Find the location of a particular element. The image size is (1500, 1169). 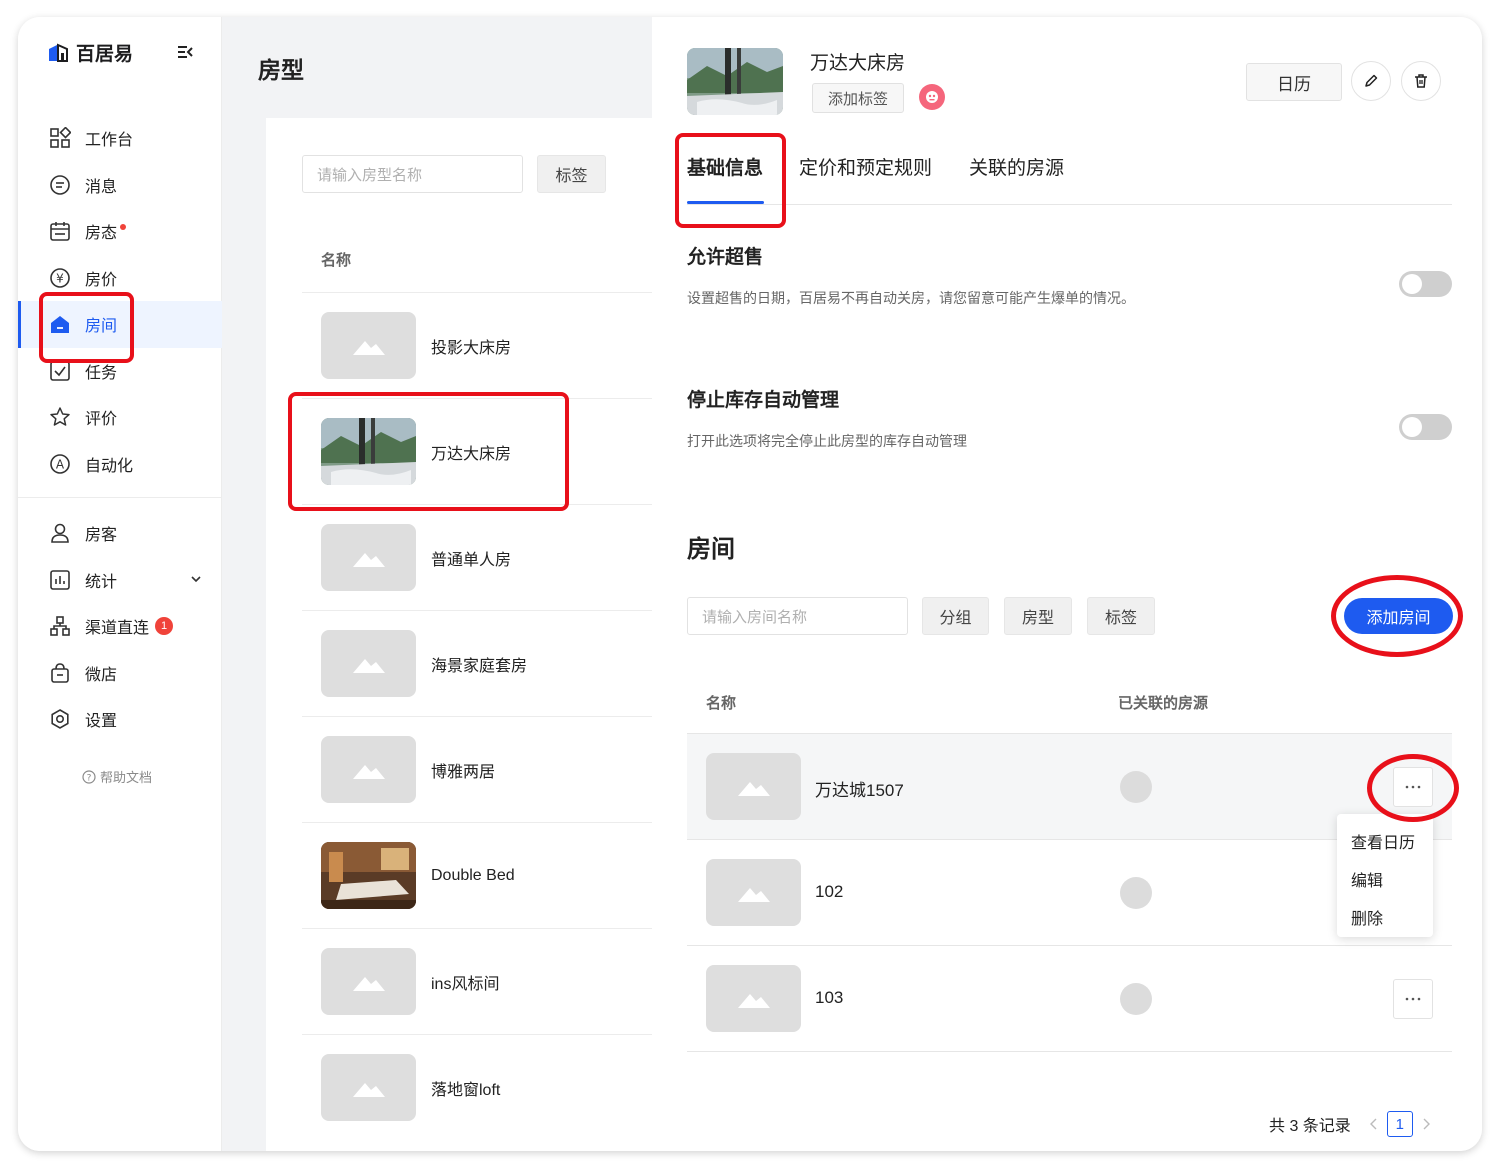

stop-inventory-title: 停止库存自动管理 is located at coordinates (763, 400).